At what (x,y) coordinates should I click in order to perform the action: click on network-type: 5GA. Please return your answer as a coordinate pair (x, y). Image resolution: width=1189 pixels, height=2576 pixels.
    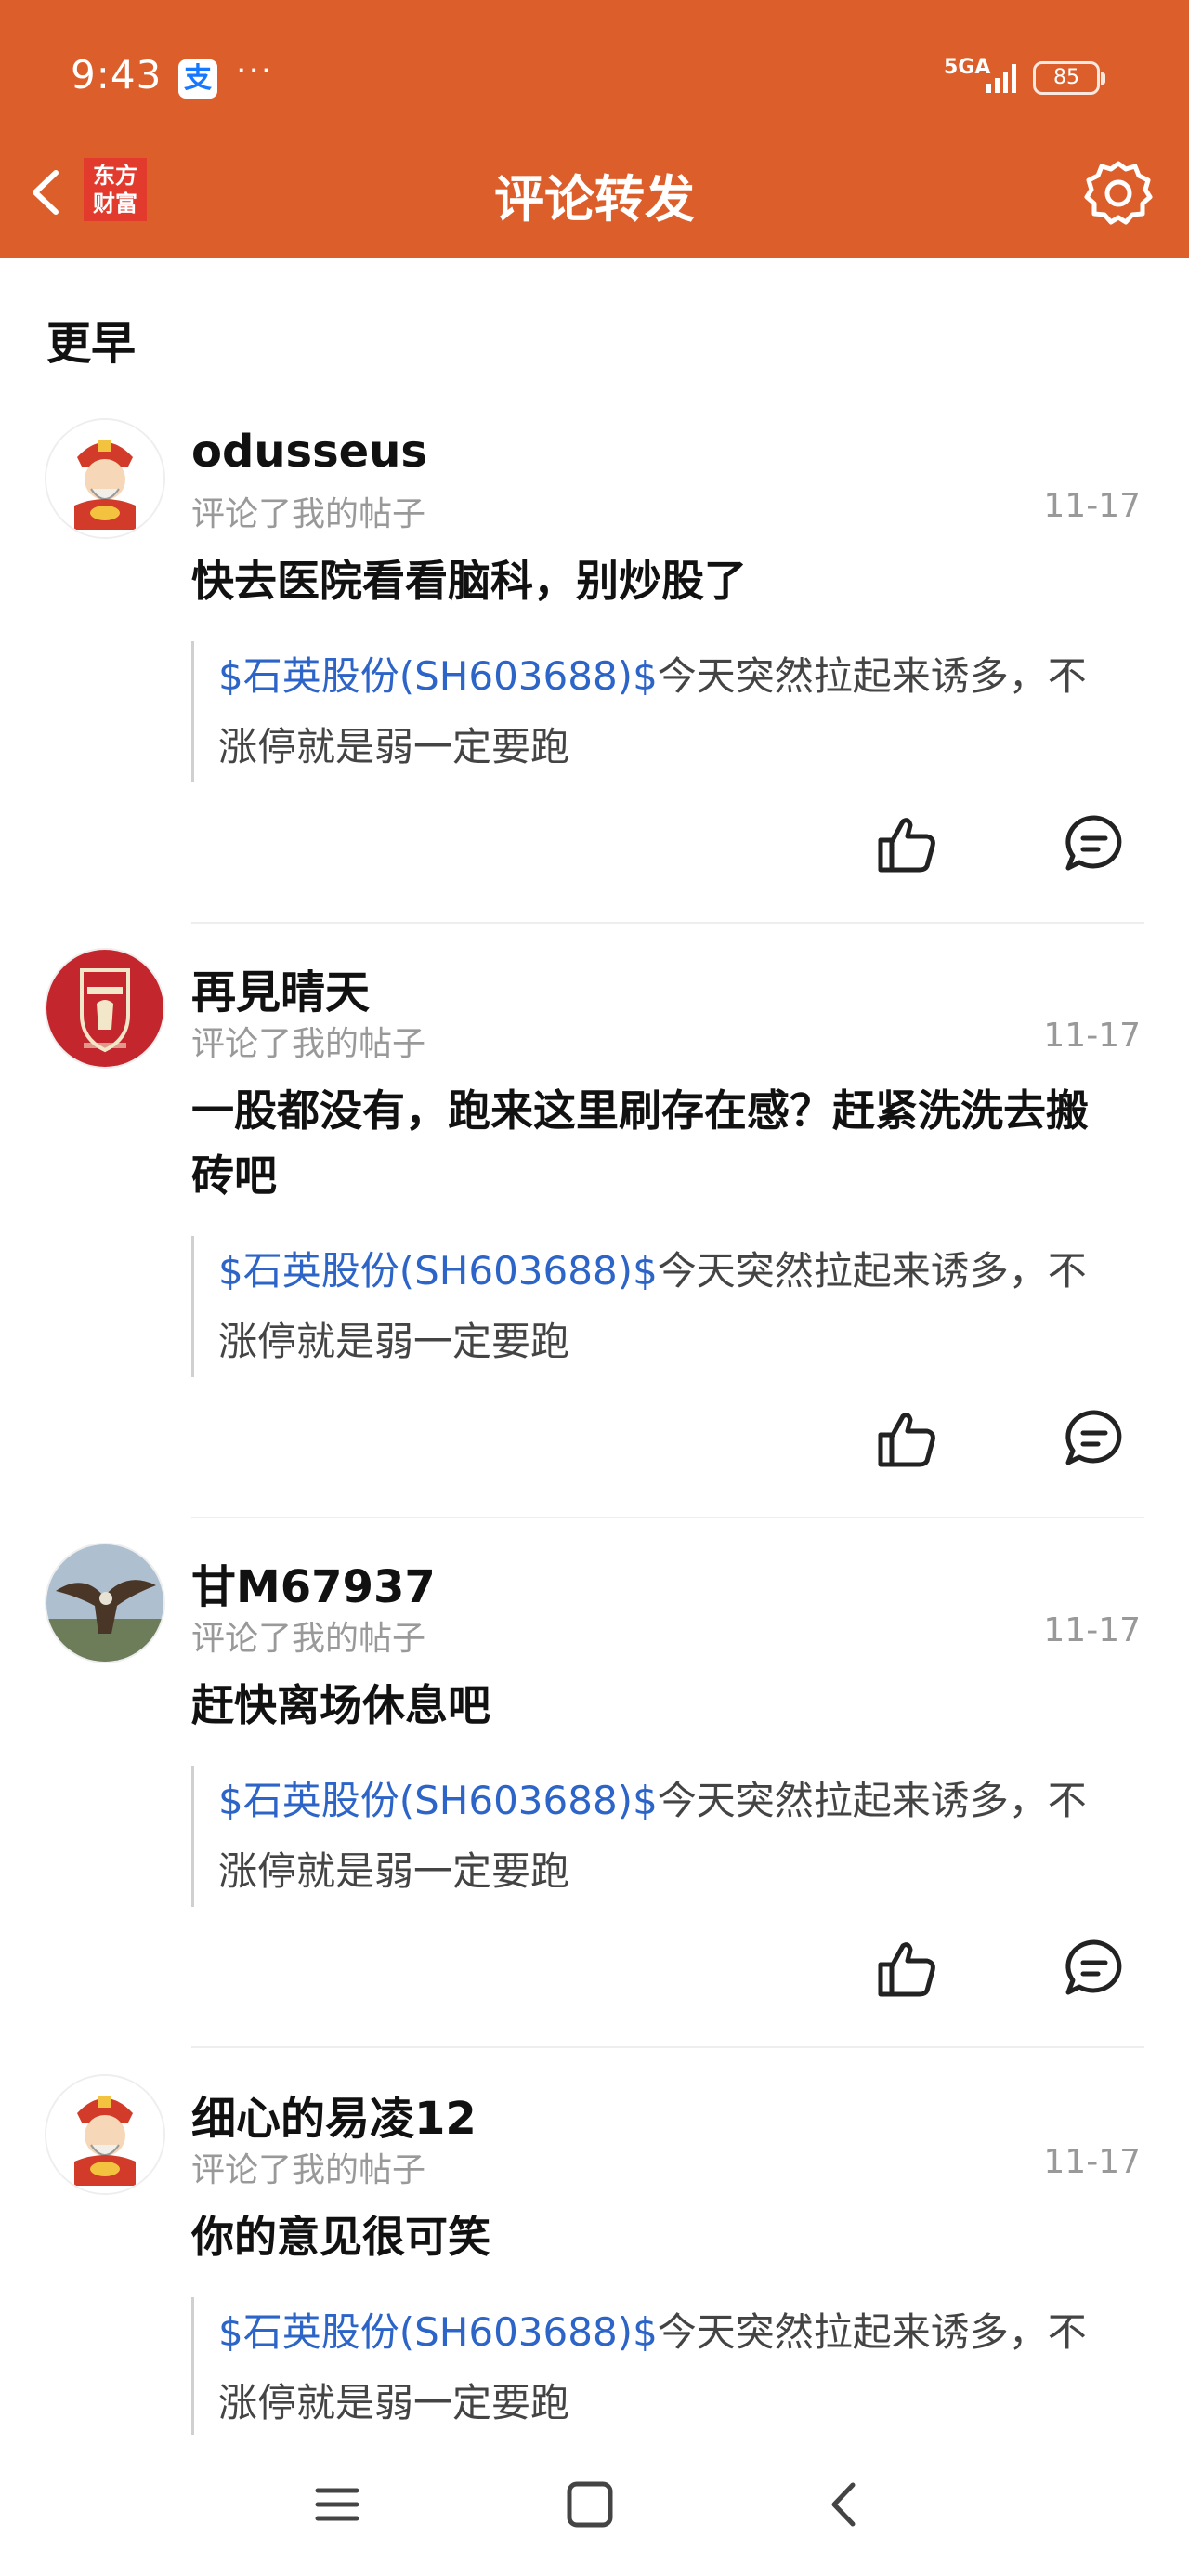
    Looking at the image, I should click on (967, 67).